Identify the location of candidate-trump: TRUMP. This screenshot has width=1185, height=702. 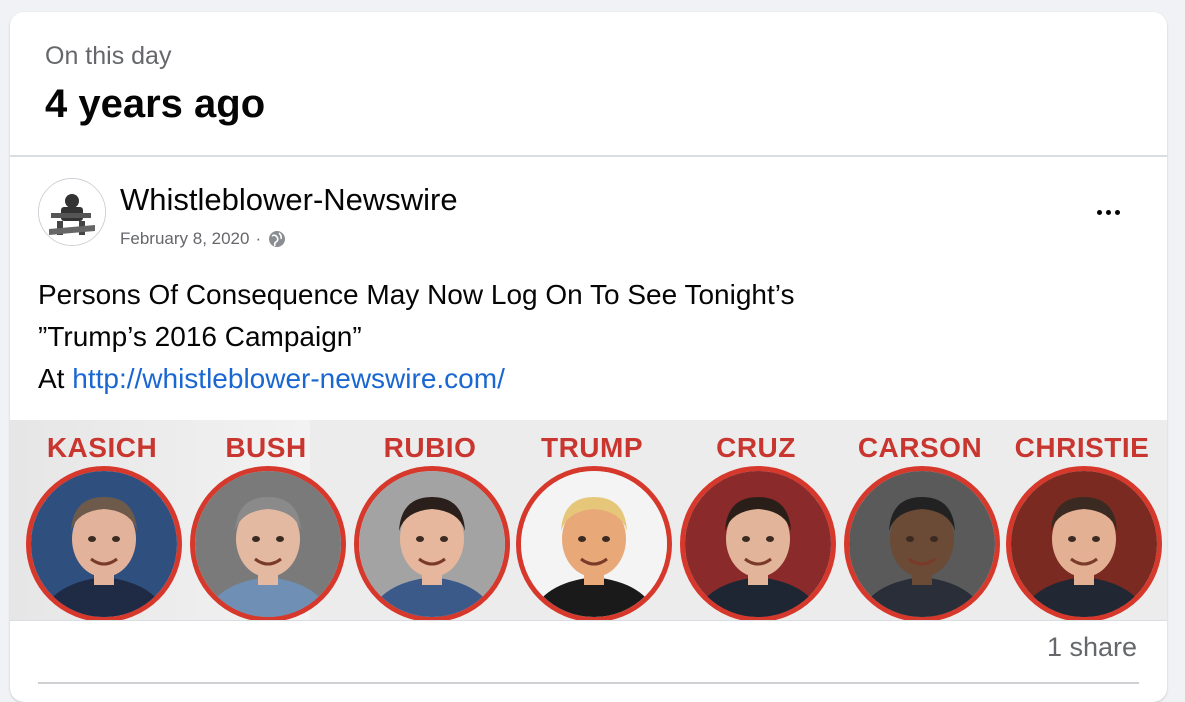
(592, 520).